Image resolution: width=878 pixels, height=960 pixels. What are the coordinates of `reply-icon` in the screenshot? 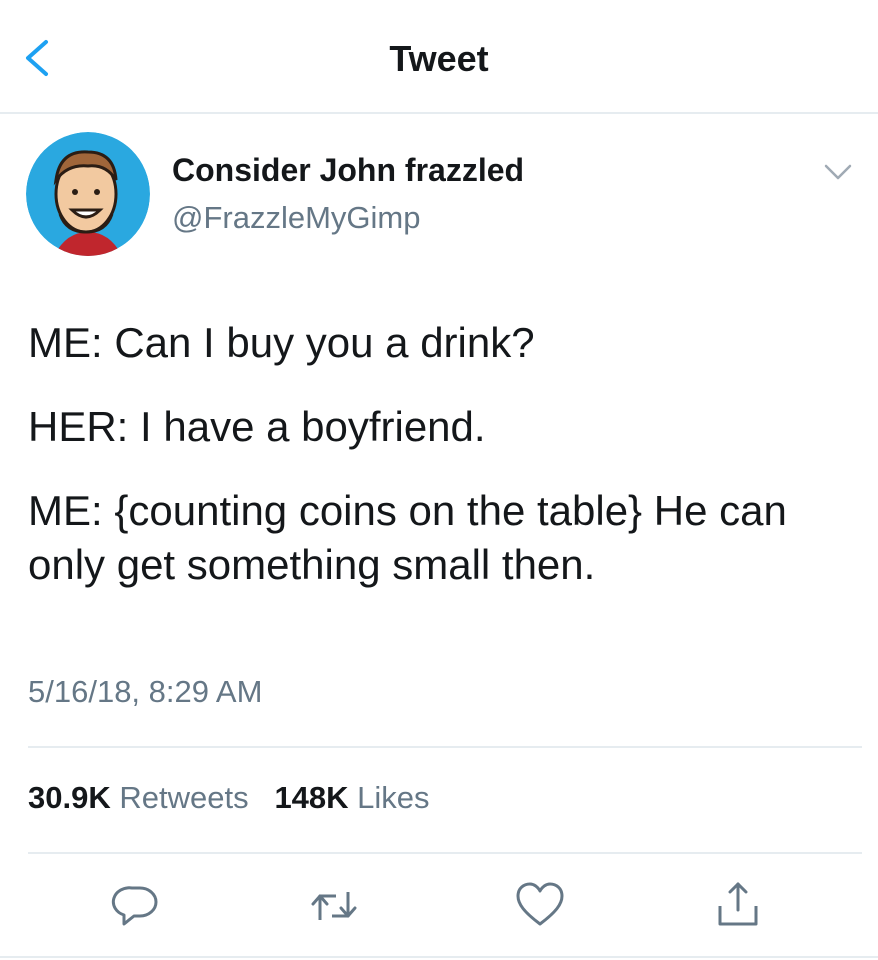 It's located at (136, 906).